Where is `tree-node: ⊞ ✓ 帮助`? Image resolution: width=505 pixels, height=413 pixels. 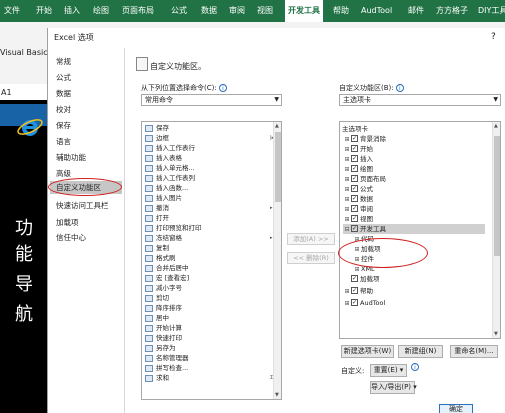
tree-node: ⊞ ✓ 帮助 is located at coordinates (414, 291).